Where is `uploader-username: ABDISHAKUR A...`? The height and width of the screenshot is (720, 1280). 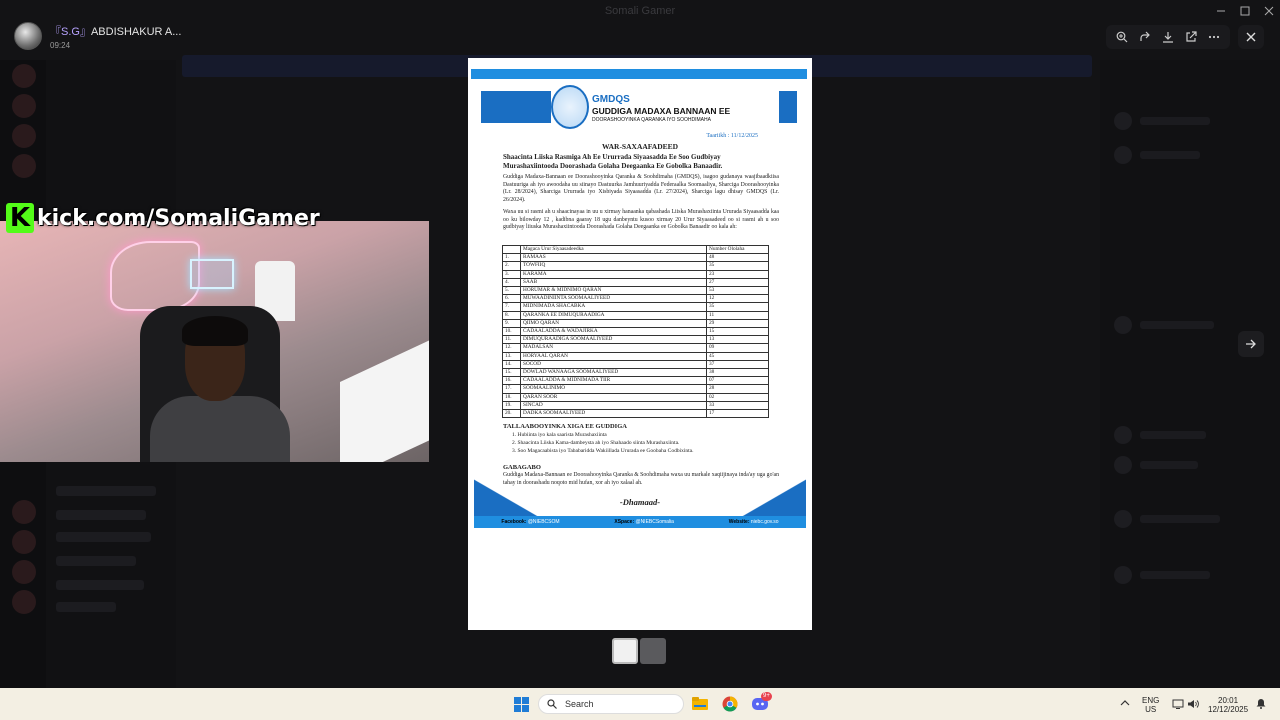
uploader-username: ABDISHAKUR A... is located at coordinates (136, 31).